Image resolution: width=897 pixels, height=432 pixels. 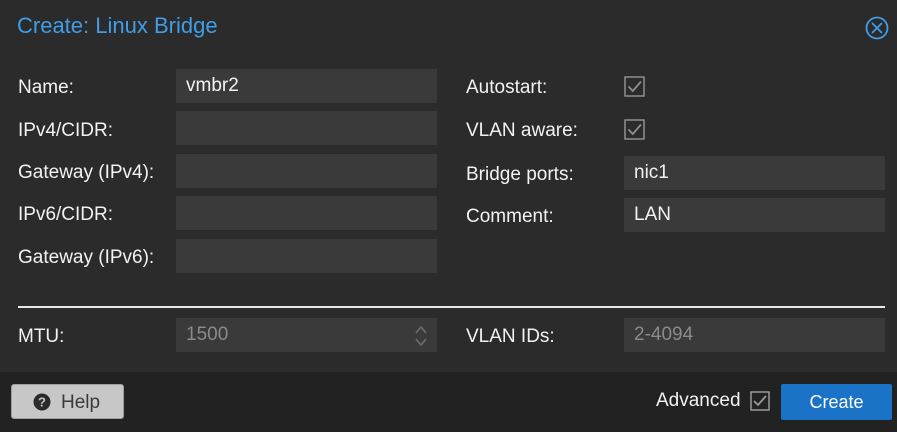 I want to click on gateway-ipv6-label: Gateway (IPv6):, so click(x=86, y=257).